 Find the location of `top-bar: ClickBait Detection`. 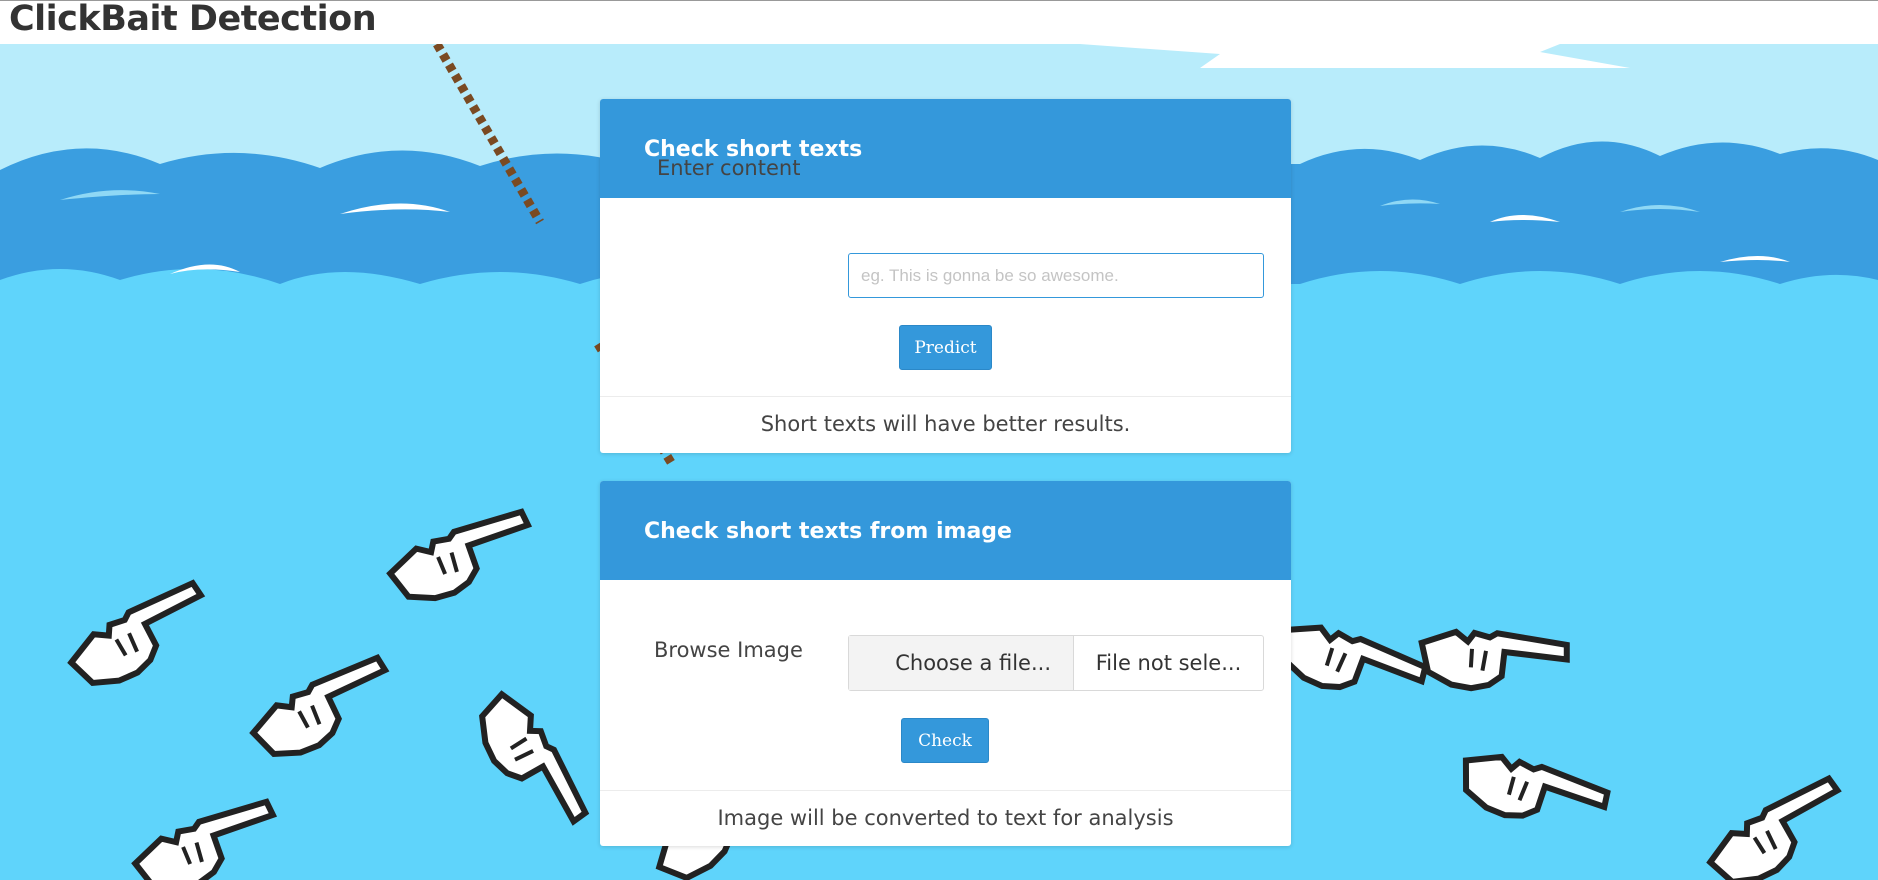

top-bar: ClickBait Detection is located at coordinates (939, 22).